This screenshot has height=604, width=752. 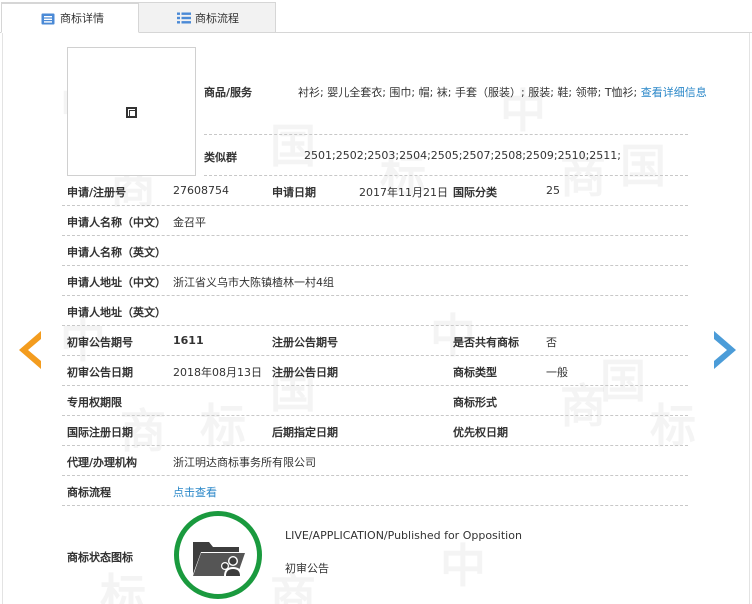 I want to click on reg-pub-date-label: 注册公告日期, so click(x=305, y=372).